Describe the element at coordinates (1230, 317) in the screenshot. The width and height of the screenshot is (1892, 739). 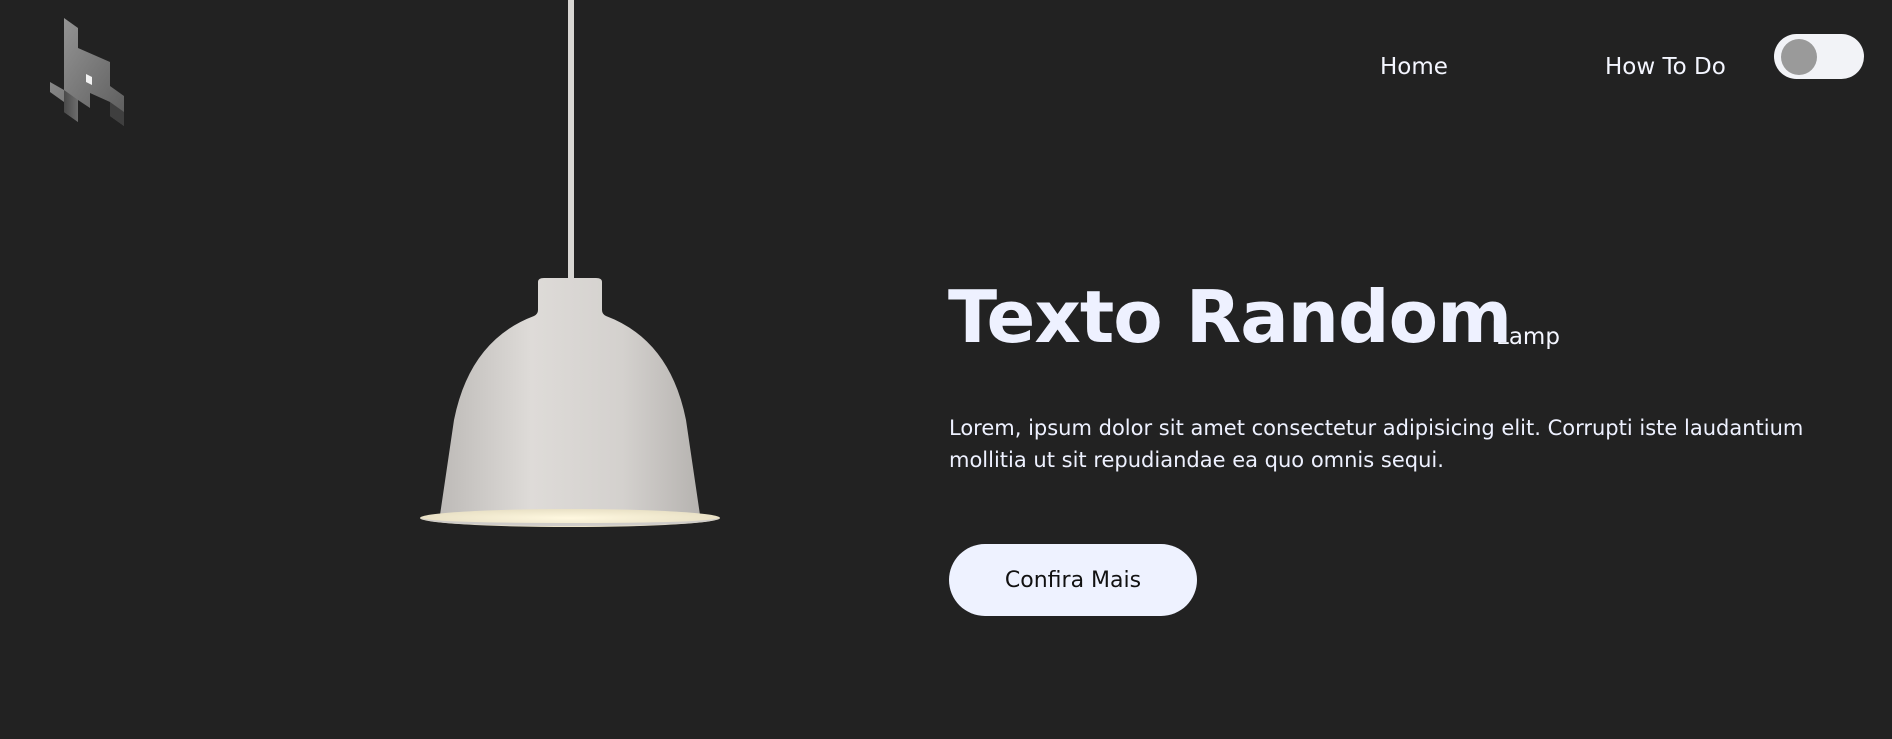
I see `hero-title: Texto Random` at that location.